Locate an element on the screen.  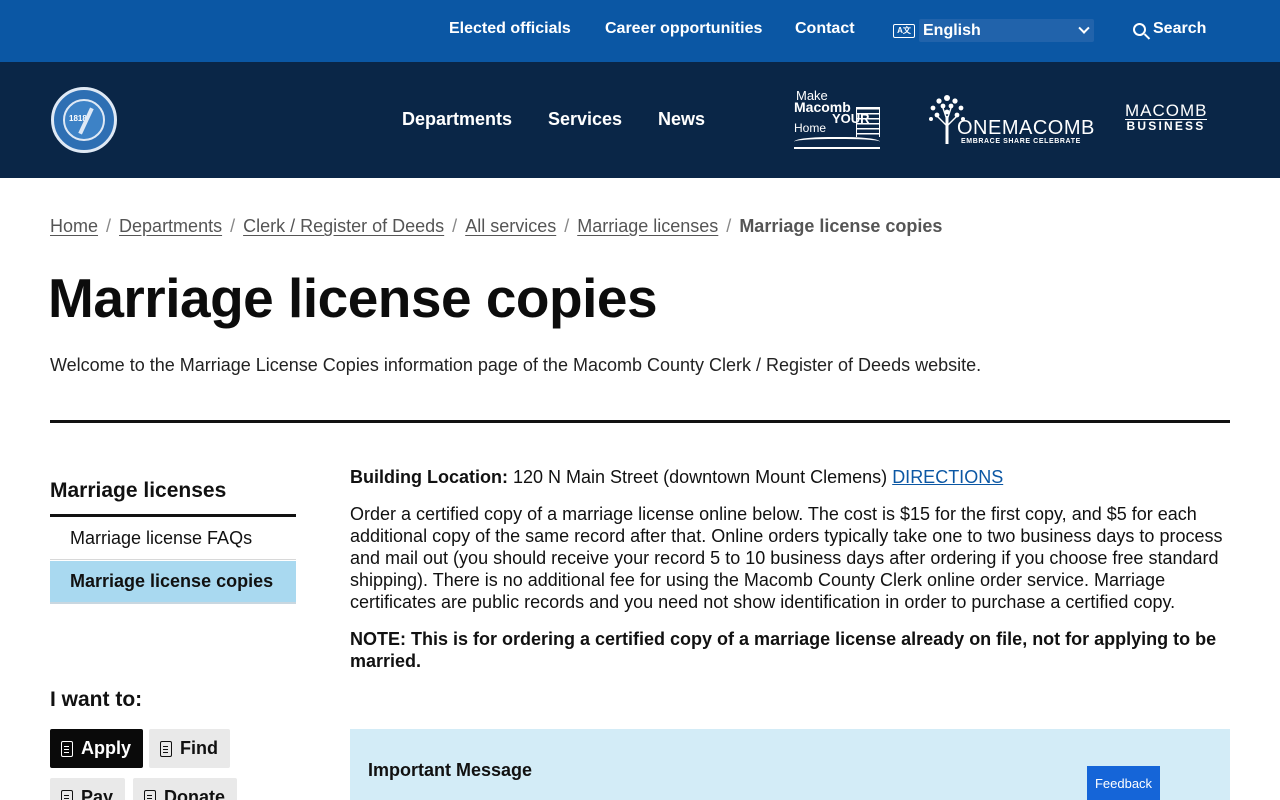
pay-label: Pay is located at coordinates (97, 793).